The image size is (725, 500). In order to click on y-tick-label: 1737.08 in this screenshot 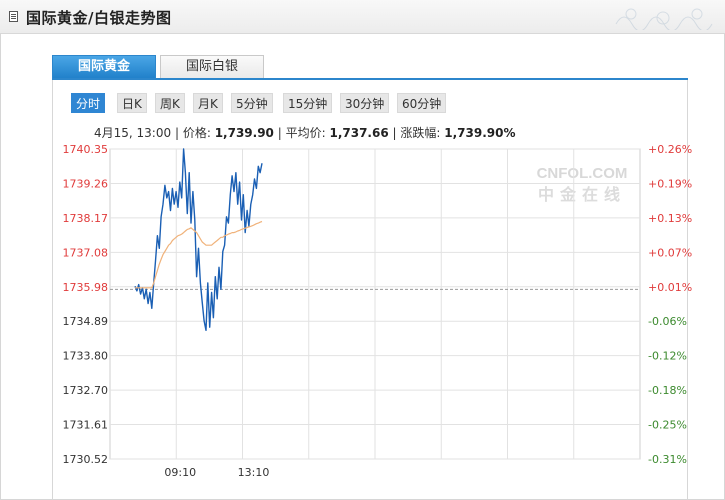, I will do `click(86, 252)`.